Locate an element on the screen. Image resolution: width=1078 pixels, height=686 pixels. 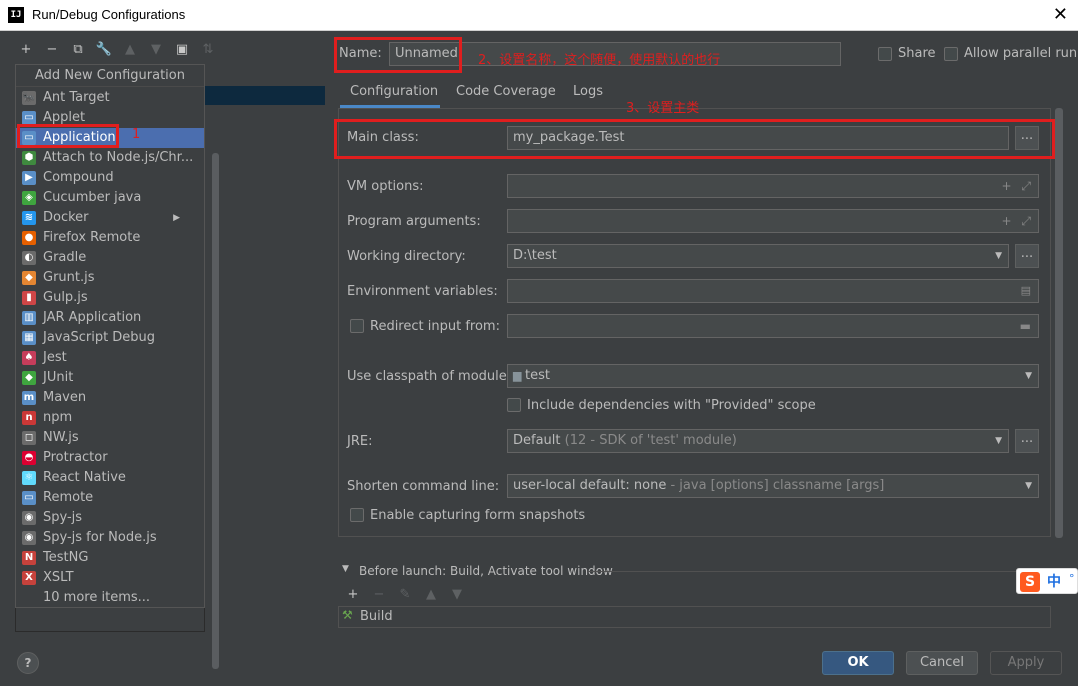
task-down-icon: ▼ is located at coordinates (457, 595).